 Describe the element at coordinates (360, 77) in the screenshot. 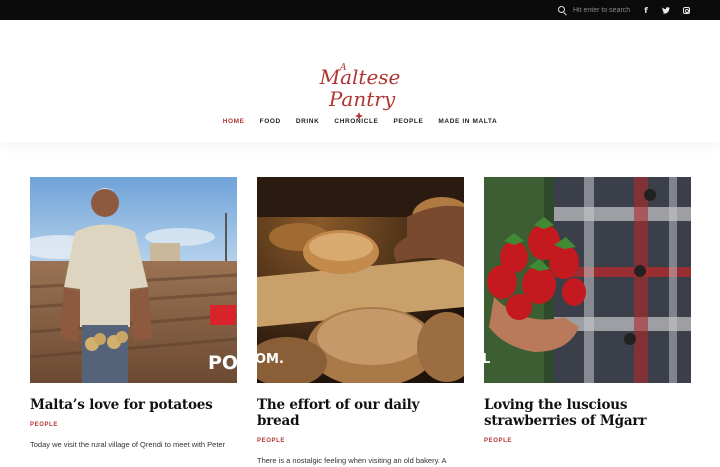

I see `logo-line-1: Maltese` at that location.